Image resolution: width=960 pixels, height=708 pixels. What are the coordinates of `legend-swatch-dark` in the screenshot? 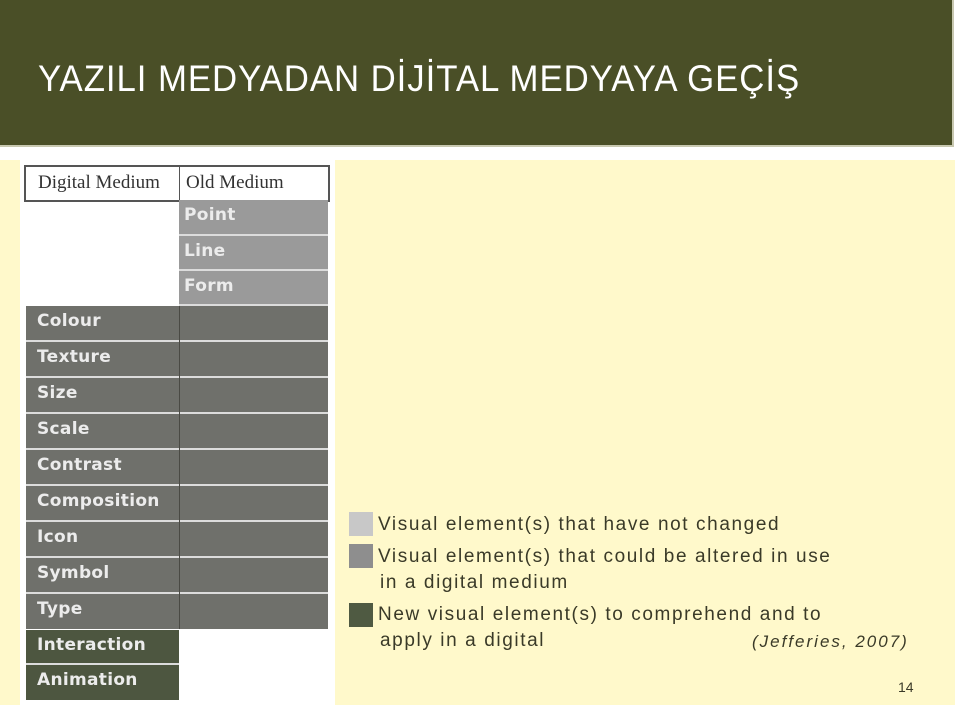 It's located at (361, 615).